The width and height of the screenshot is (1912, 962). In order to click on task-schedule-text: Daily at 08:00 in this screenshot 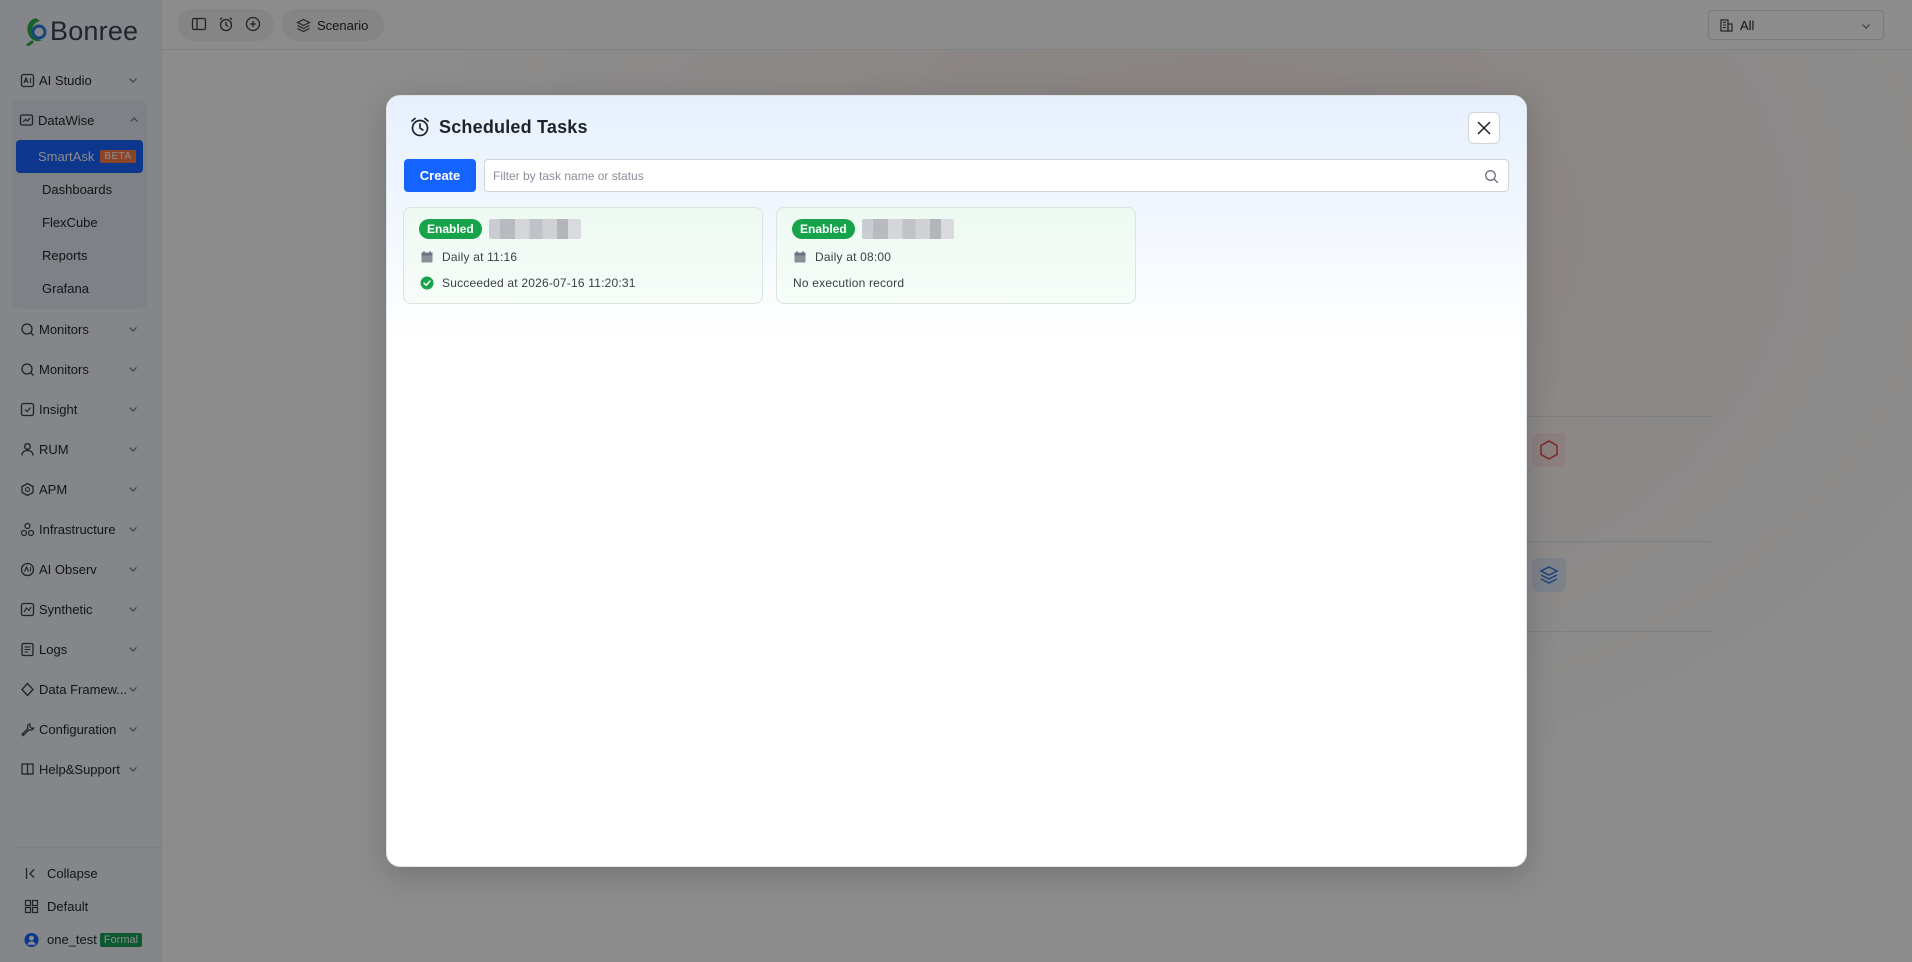, I will do `click(853, 257)`.